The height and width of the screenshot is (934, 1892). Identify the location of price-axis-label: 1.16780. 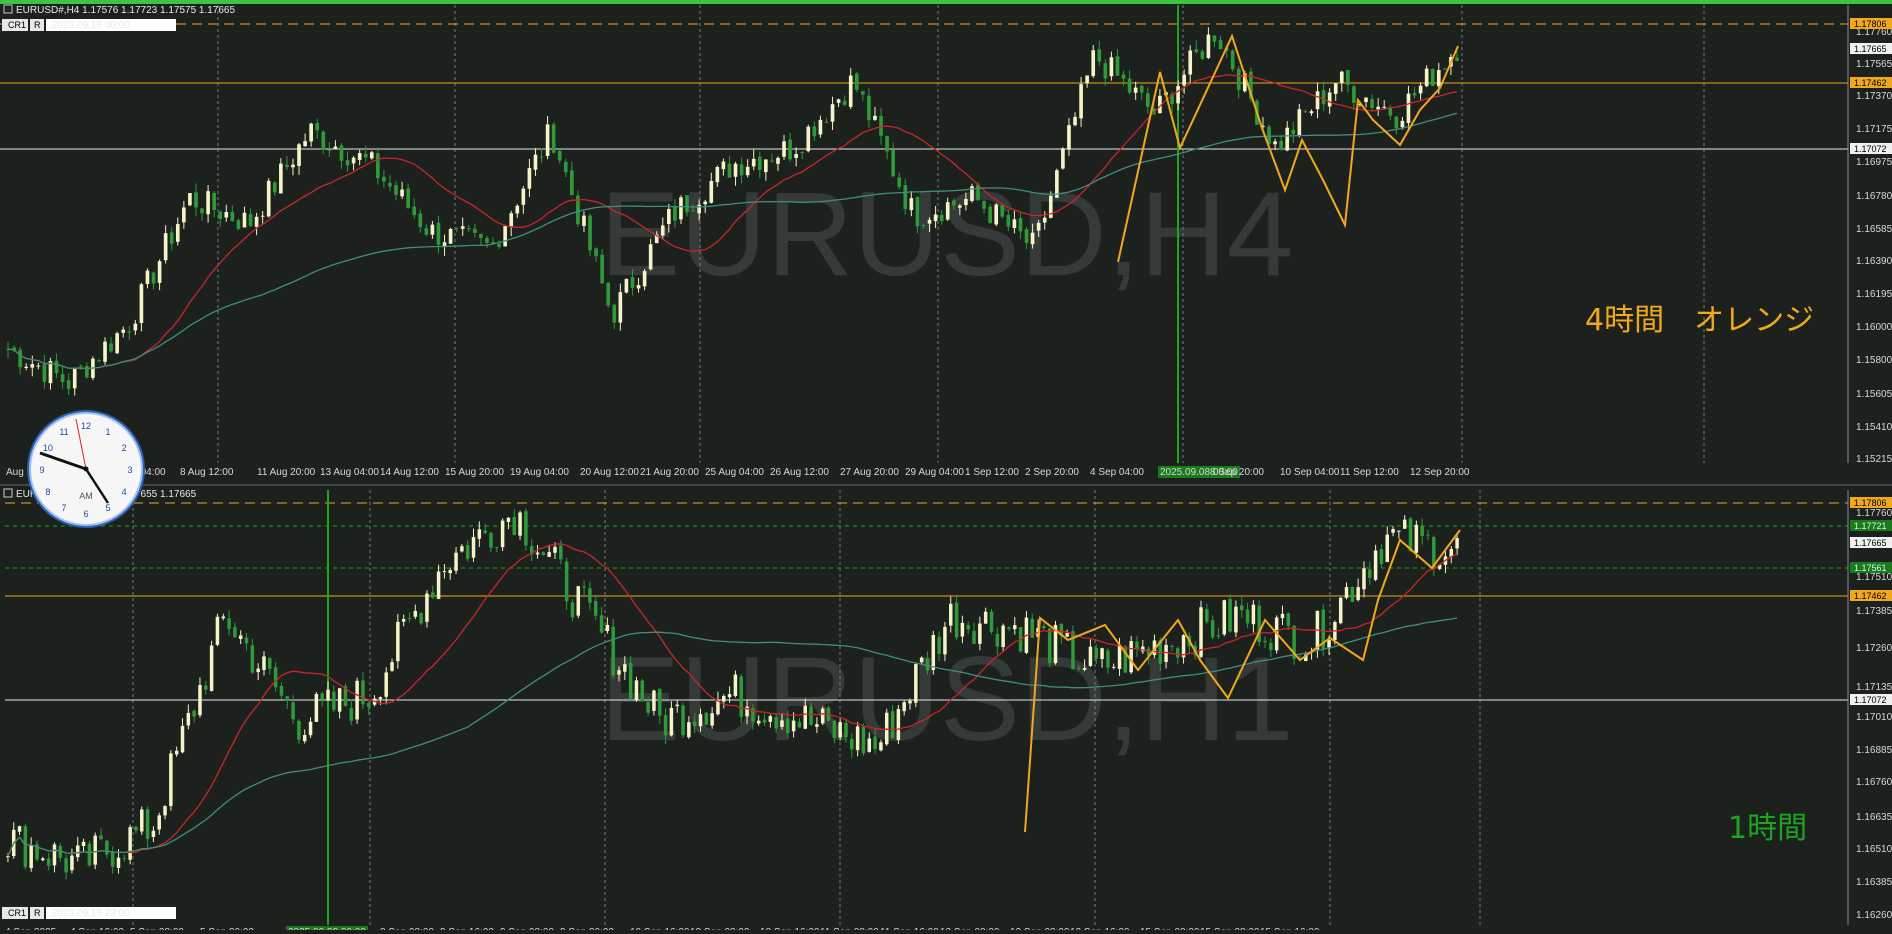
(1874, 196).